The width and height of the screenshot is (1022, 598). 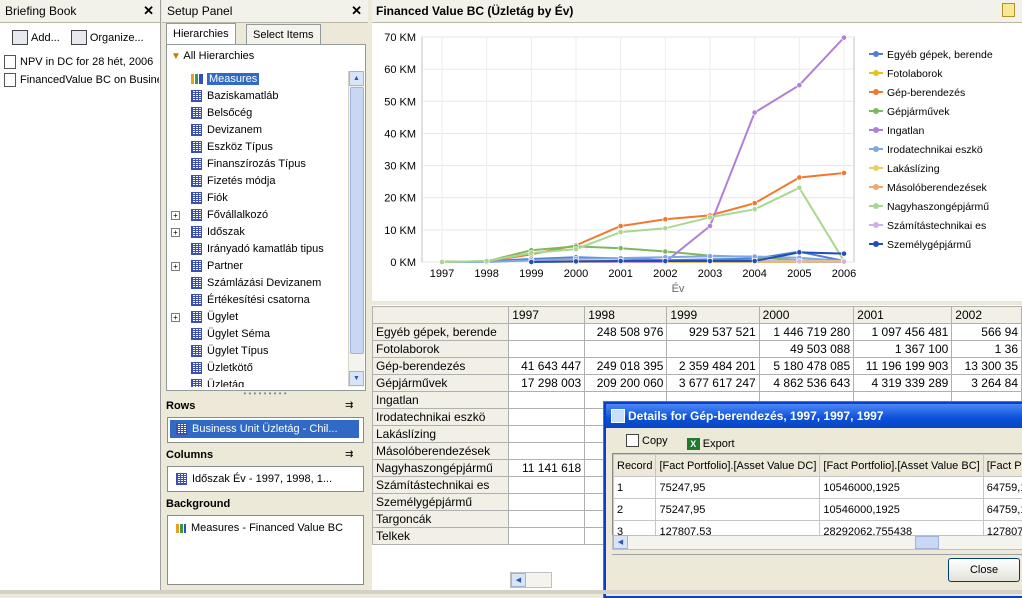 I want to click on table-cell: 2 359 484 201, so click(x=713, y=366).